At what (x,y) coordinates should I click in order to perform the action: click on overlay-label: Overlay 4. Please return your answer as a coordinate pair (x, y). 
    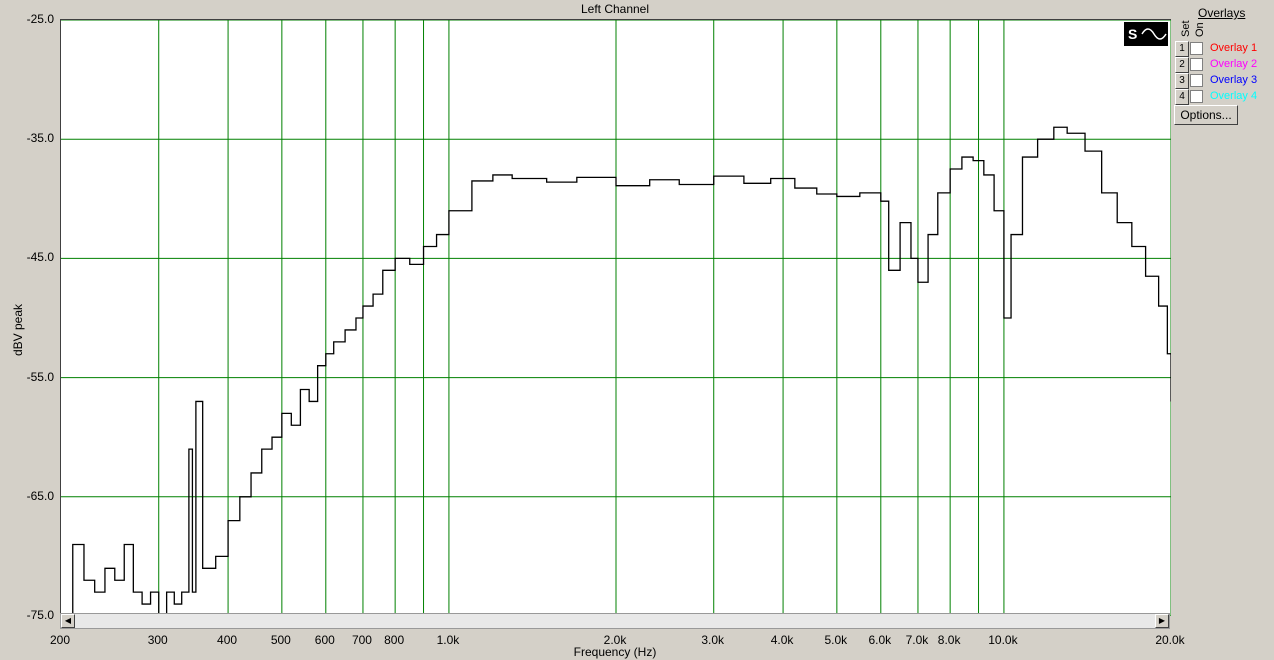
    Looking at the image, I should click on (1234, 96).